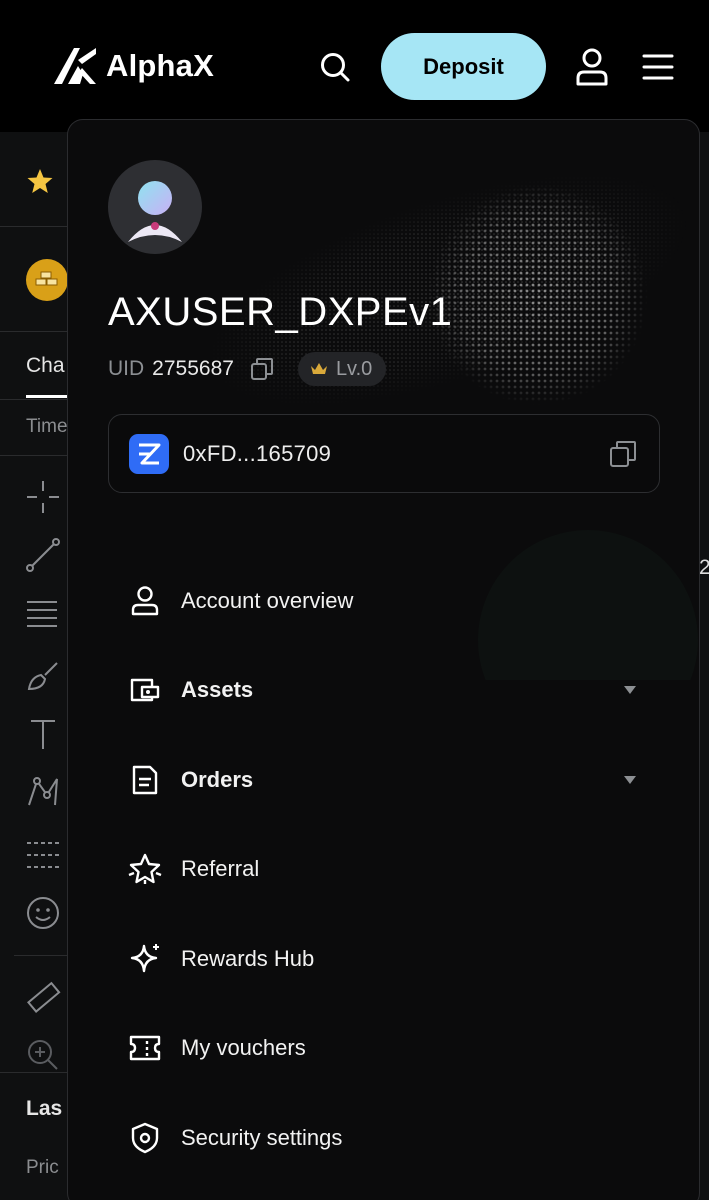 This screenshot has height=1200, width=709. What do you see at coordinates (145, 1138) in the screenshot?
I see `shield-icon` at bounding box center [145, 1138].